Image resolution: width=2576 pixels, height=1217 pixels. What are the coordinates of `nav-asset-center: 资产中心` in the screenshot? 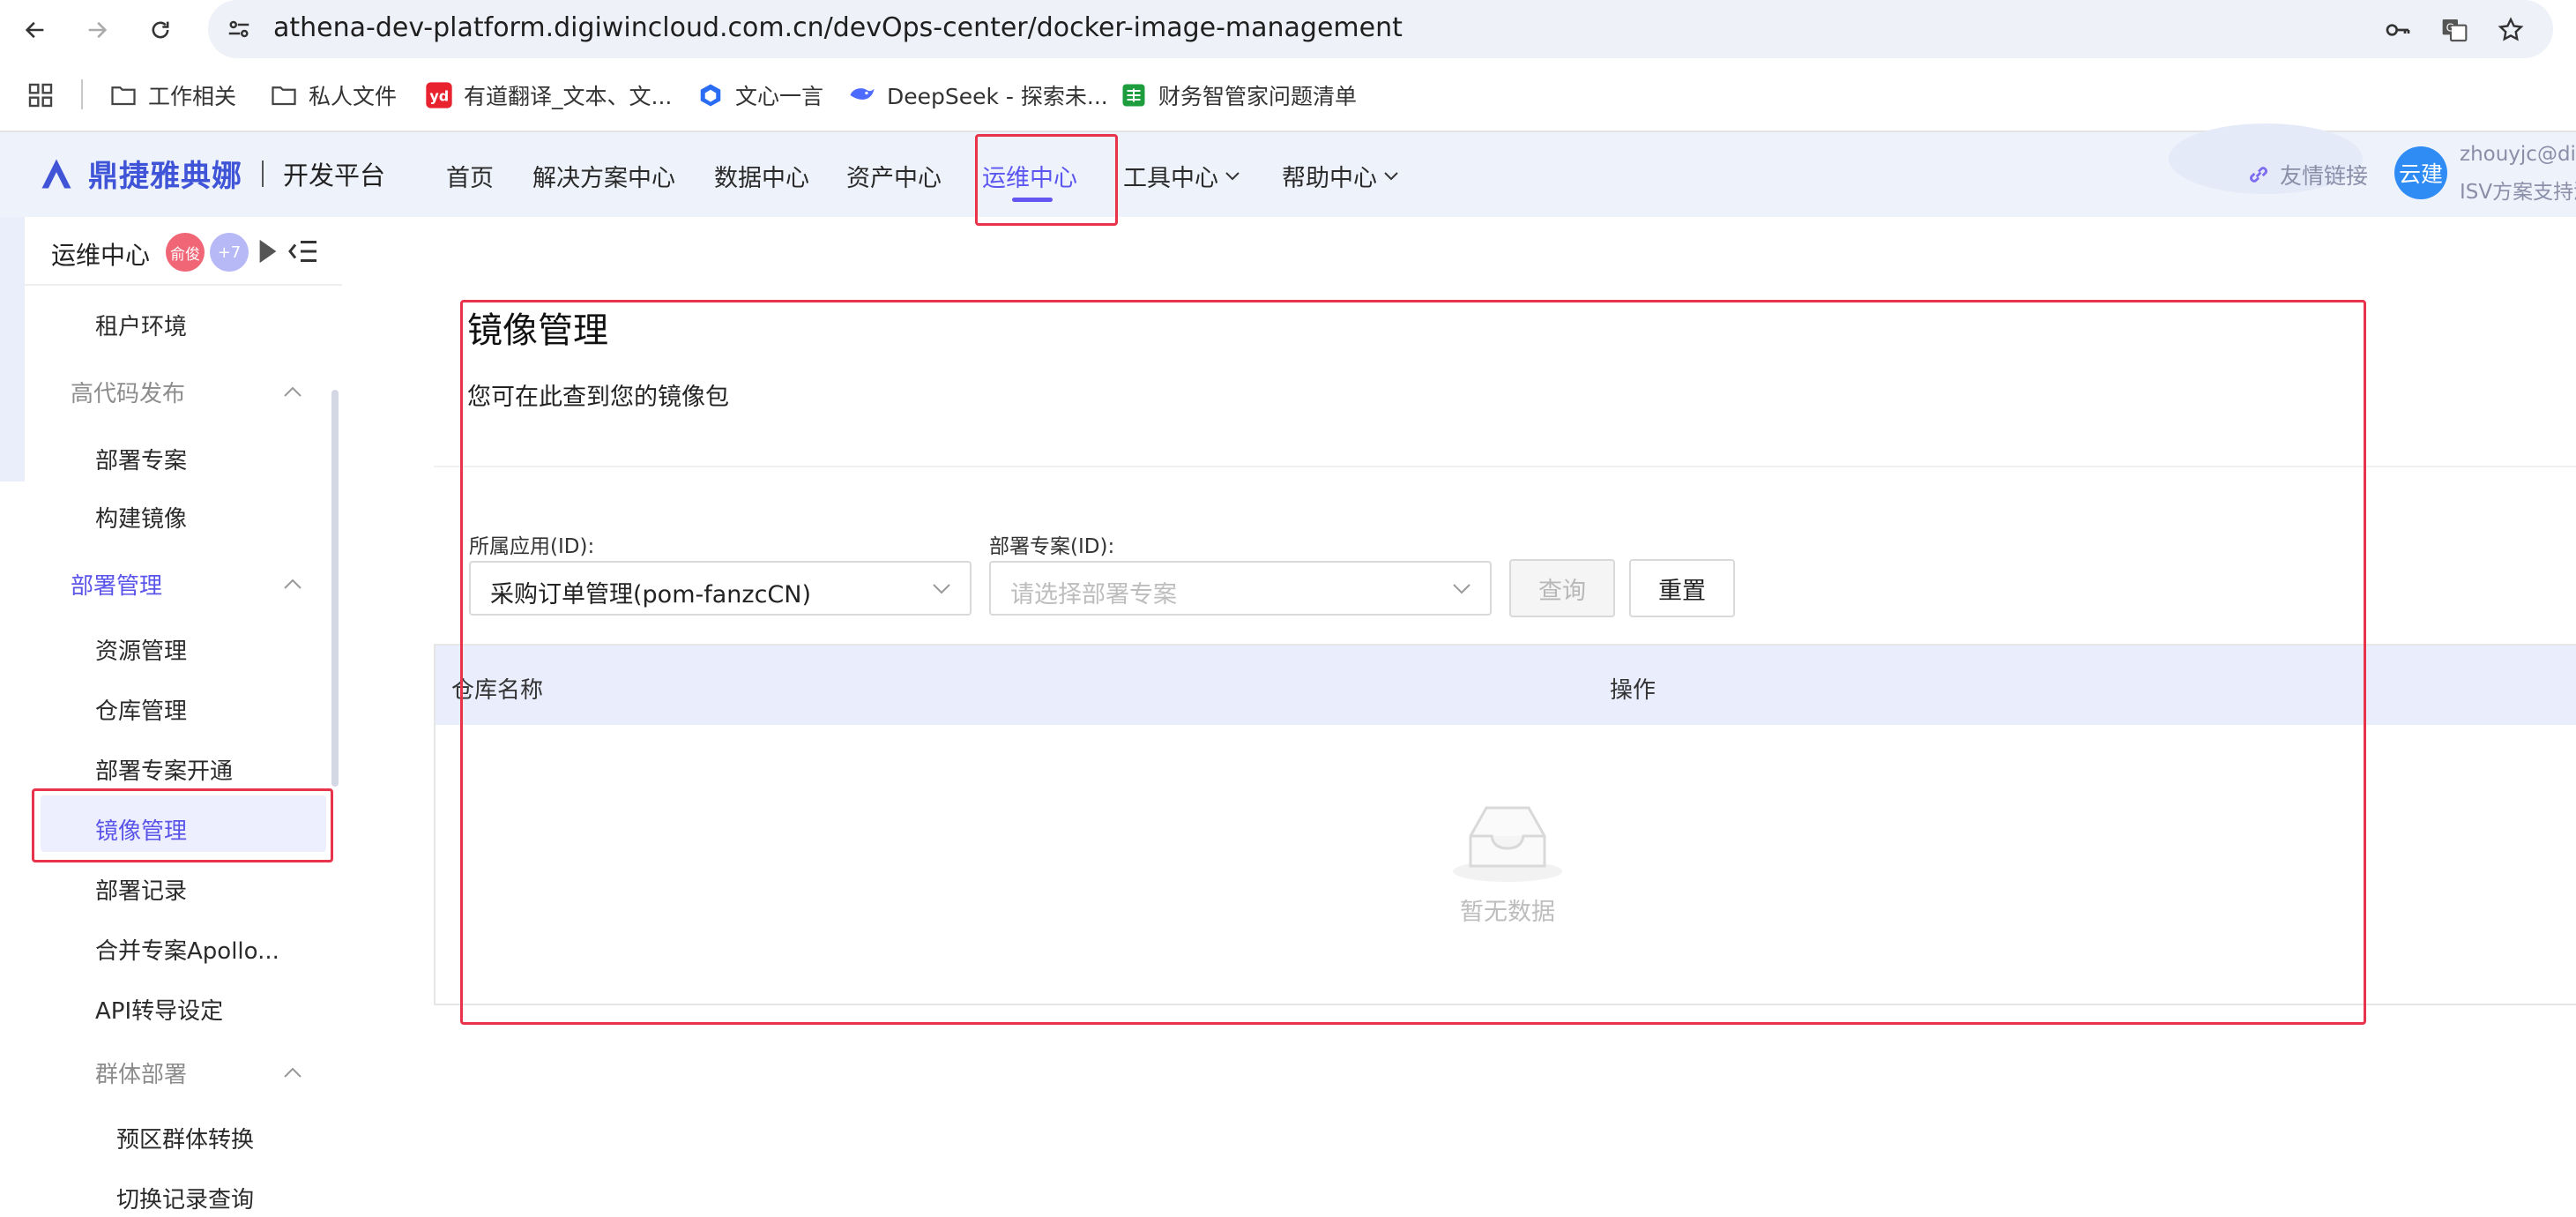 It's located at (894, 176).